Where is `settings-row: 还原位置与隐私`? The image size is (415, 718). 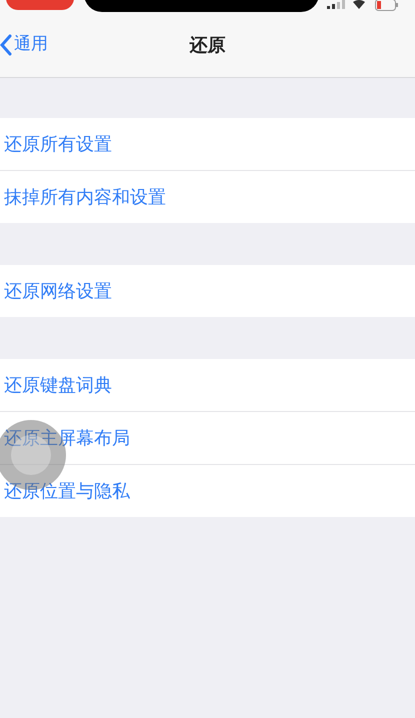
settings-row: 还原位置与隐私 is located at coordinates (207, 491).